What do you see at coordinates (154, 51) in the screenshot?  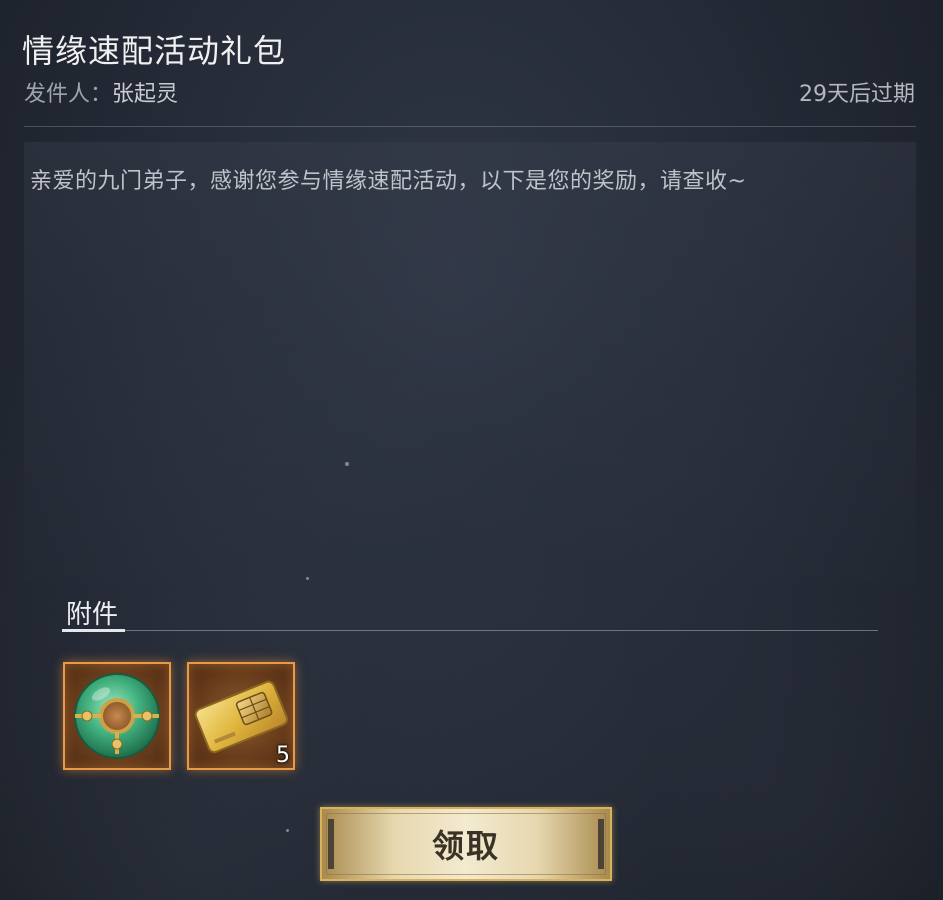 I see `mail-title: 情缘速配活动礼包` at bounding box center [154, 51].